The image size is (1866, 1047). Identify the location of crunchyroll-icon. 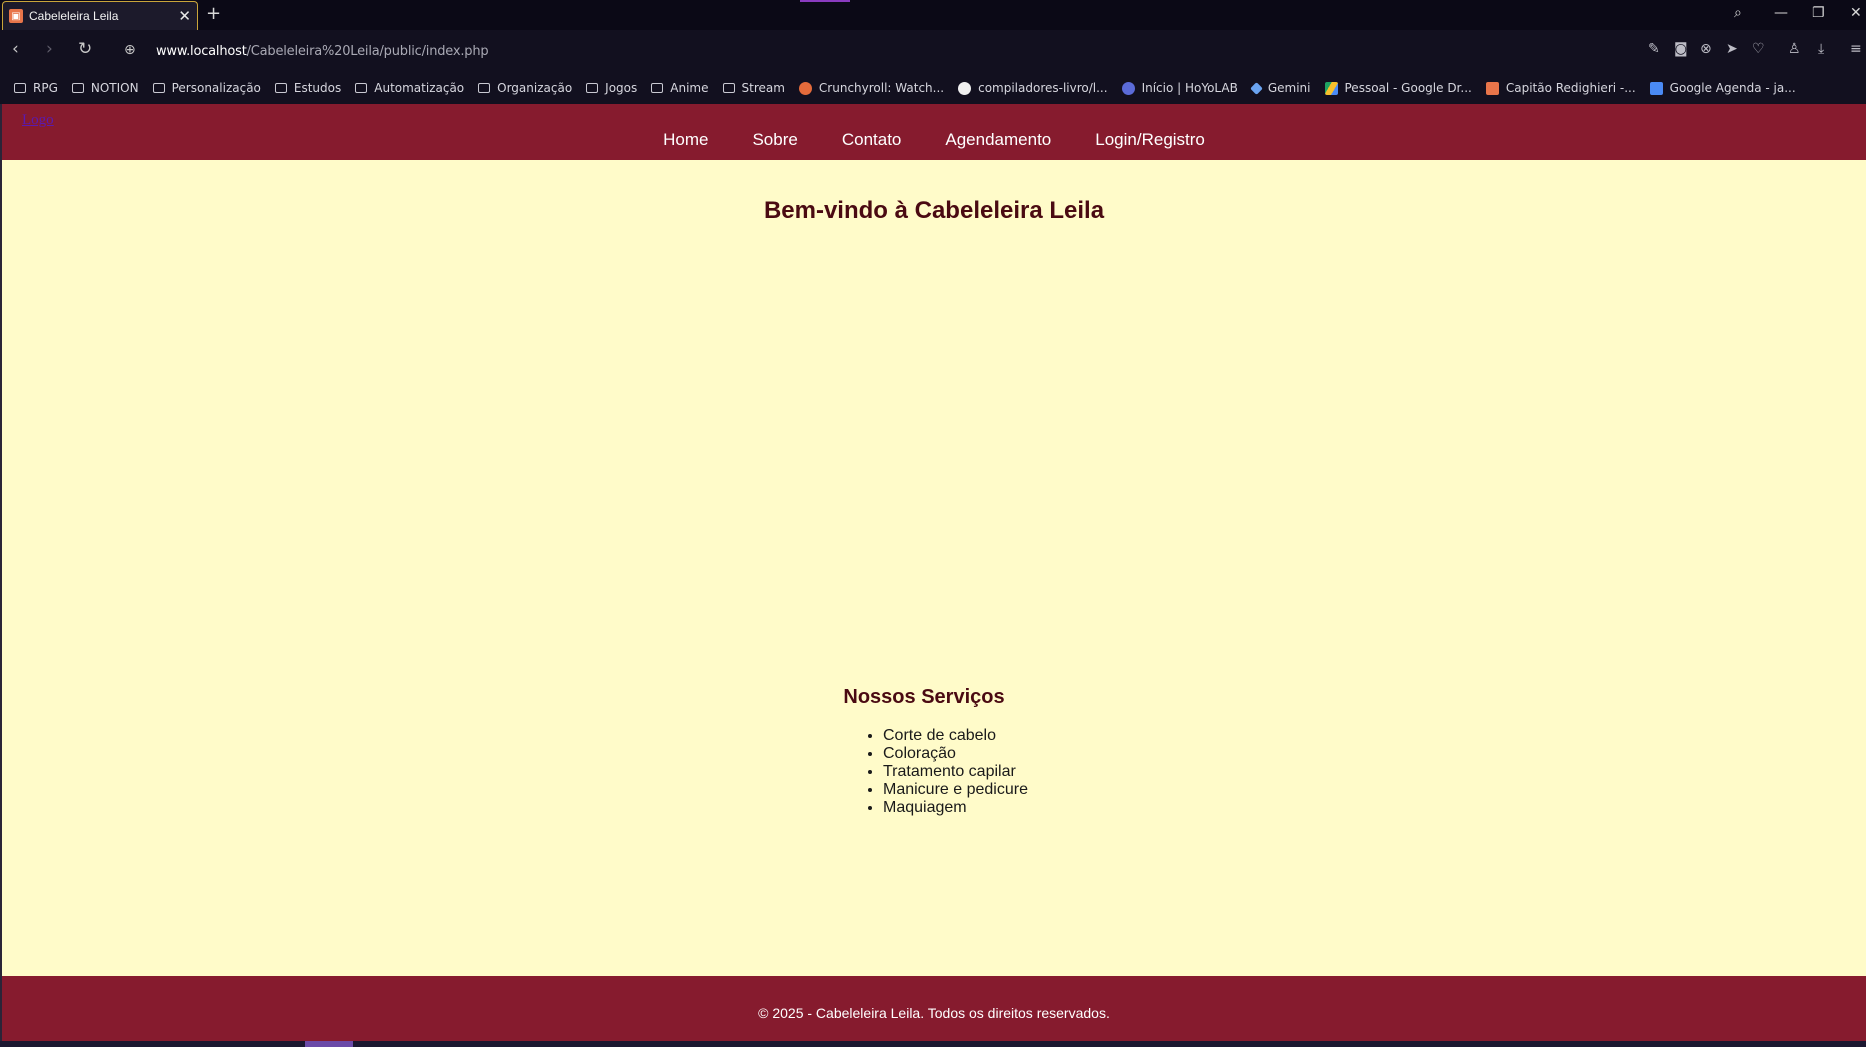
(805, 88).